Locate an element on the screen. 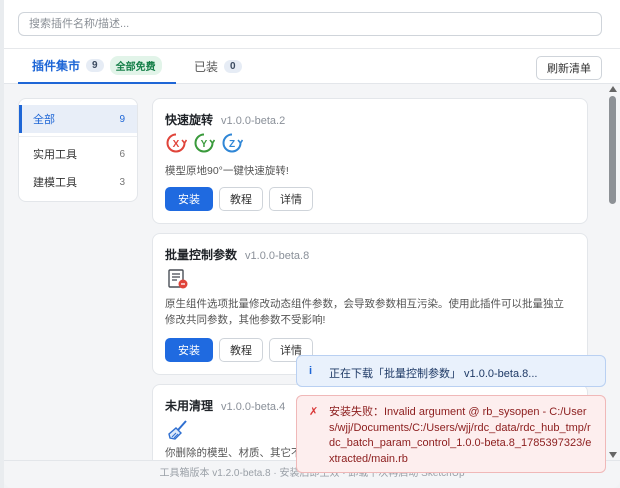  refresh-list-button: 刷新清单 is located at coordinates (569, 68).